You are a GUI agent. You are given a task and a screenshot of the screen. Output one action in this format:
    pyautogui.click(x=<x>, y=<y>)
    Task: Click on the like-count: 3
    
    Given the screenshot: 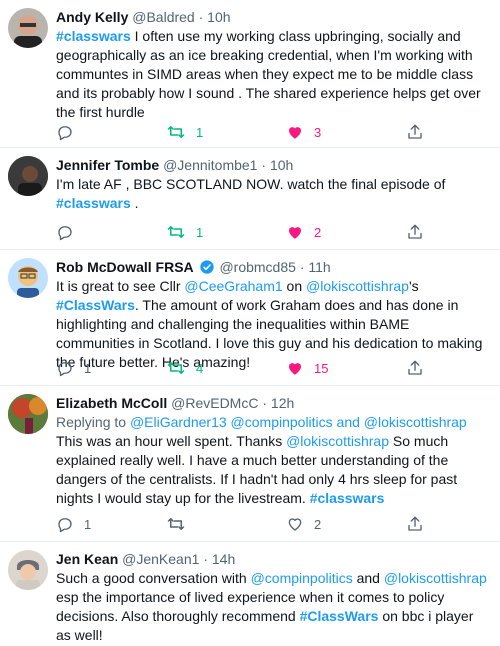 What is the action you would take?
    pyautogui.click(x=318, y=132)
    